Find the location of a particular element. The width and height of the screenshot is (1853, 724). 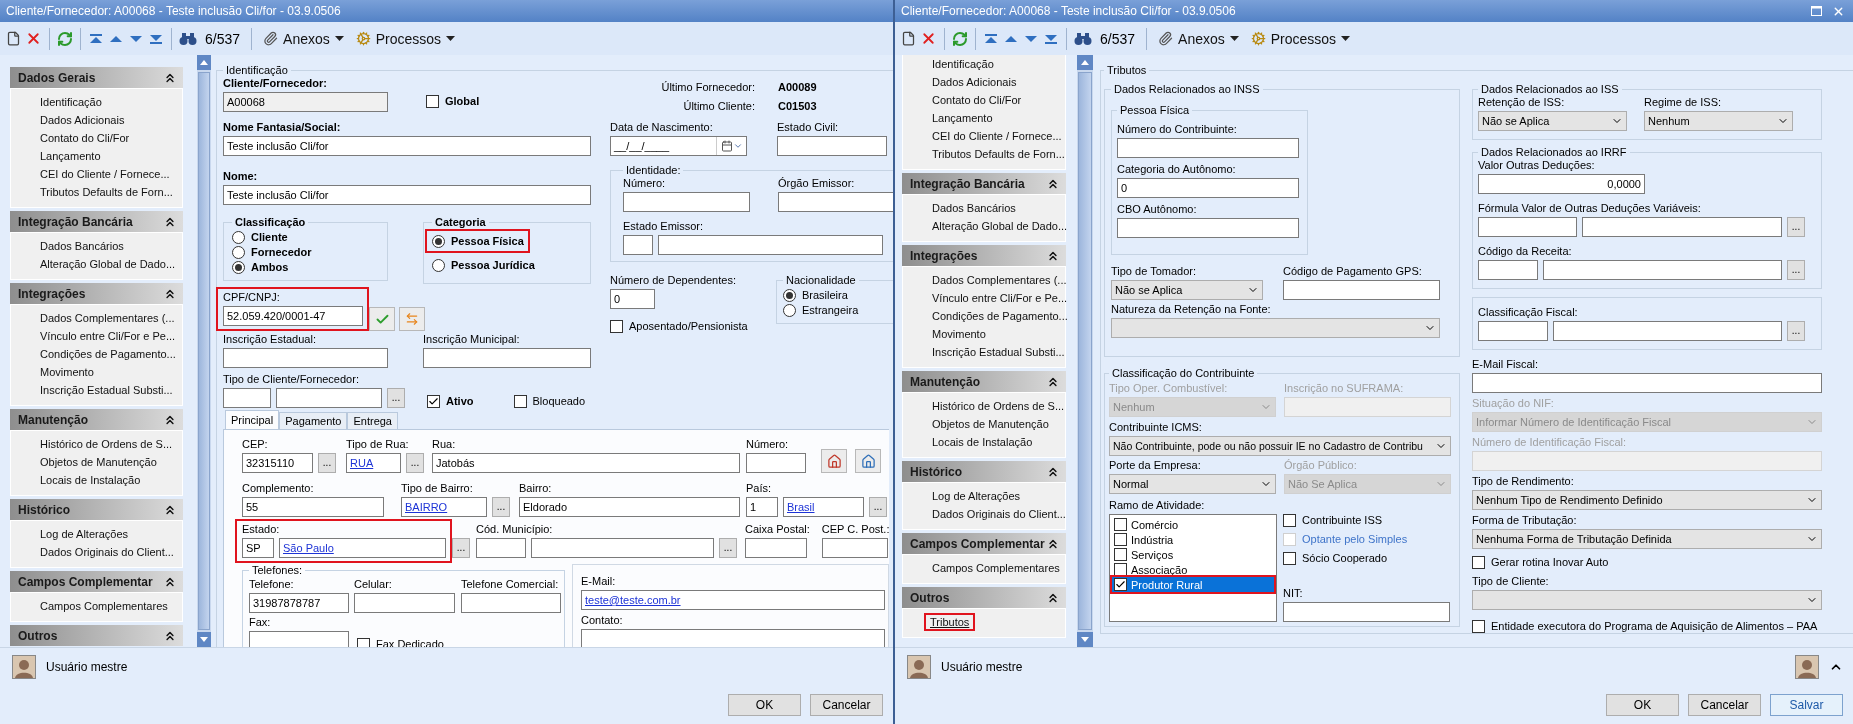

address-button is located at coordinates (834, 461).